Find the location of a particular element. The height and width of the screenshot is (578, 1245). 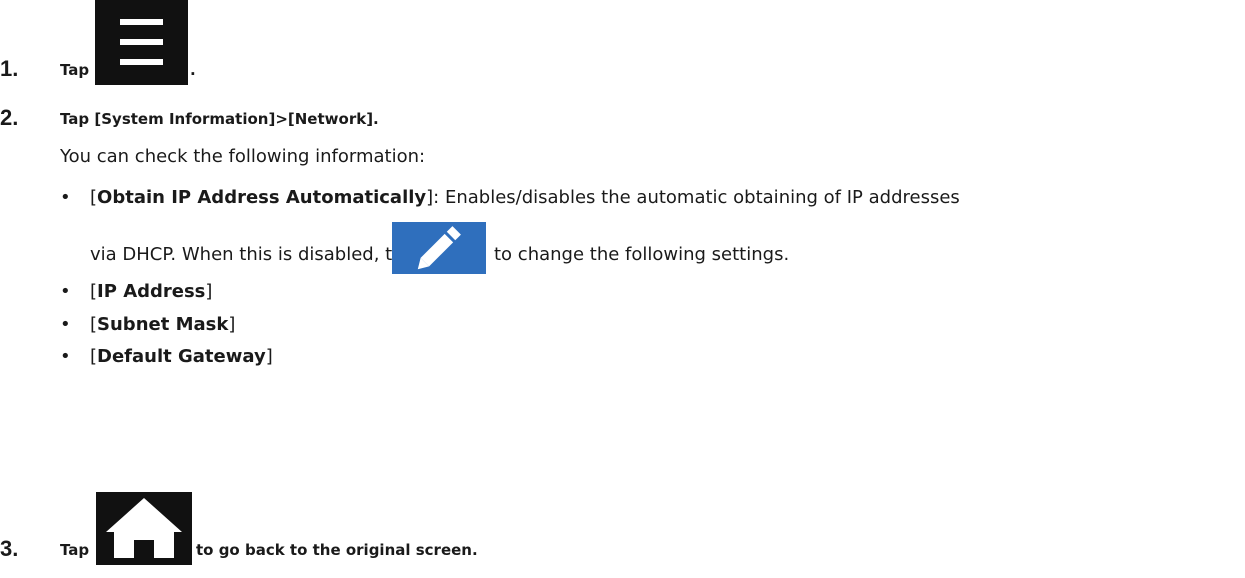

bracket-open: [ is located at coordinates (94, 197).